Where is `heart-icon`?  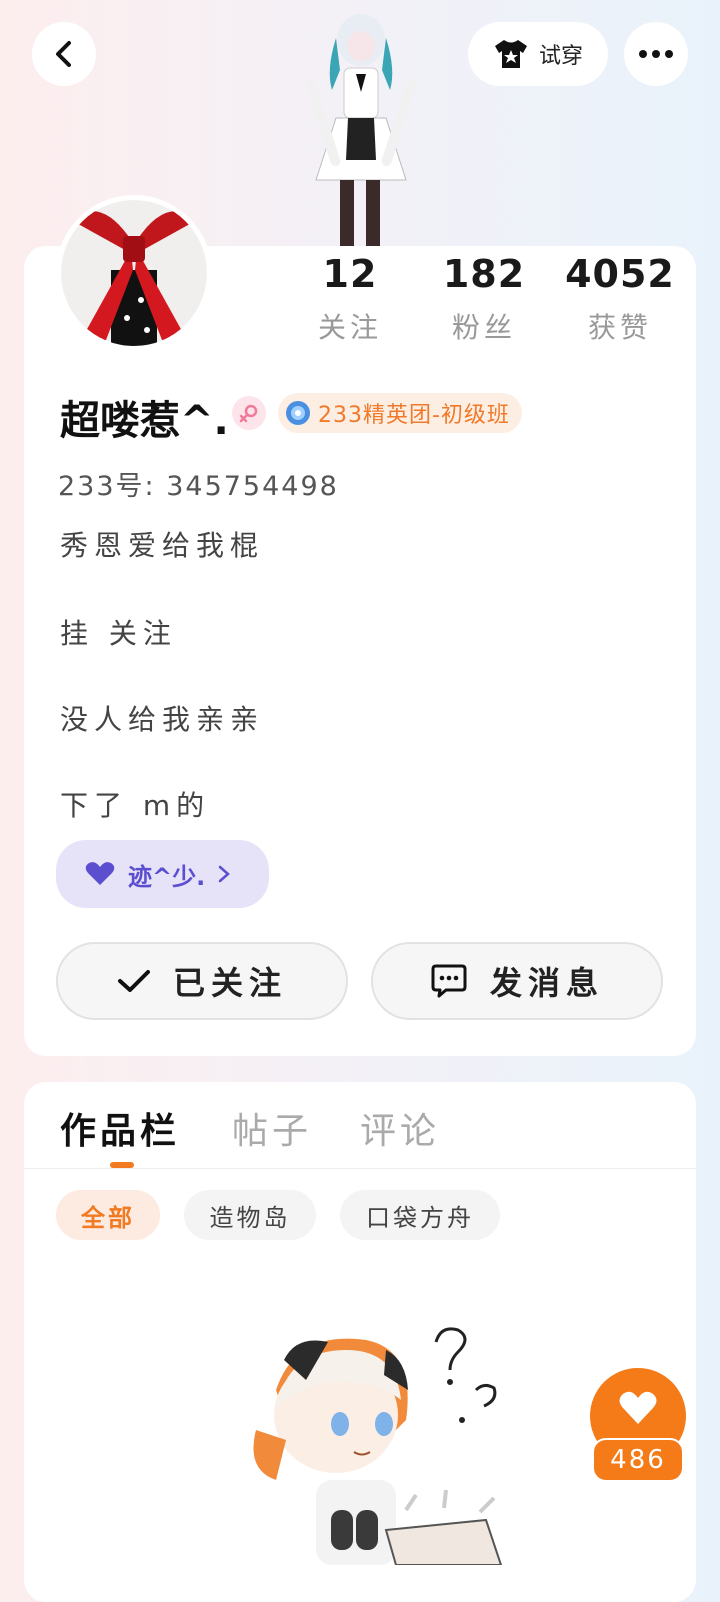
heart-icon is located at coordinates (100, 873).